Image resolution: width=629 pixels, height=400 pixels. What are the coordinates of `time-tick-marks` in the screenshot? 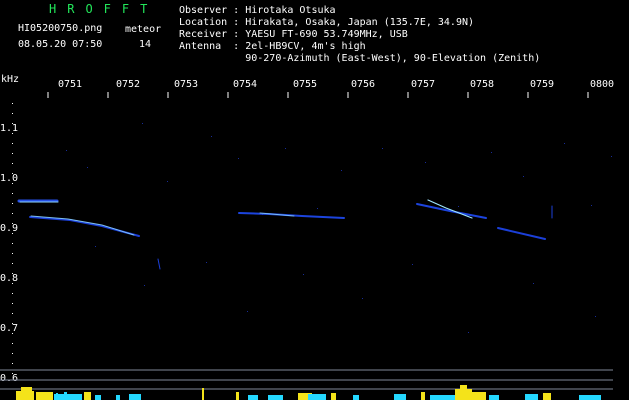 It's located at (318, 95).